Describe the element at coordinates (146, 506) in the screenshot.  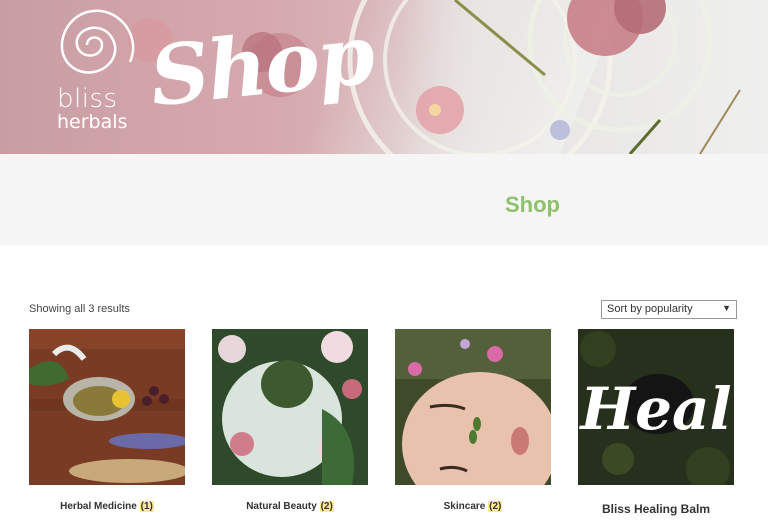
I see `product-count: (1)` at that location.